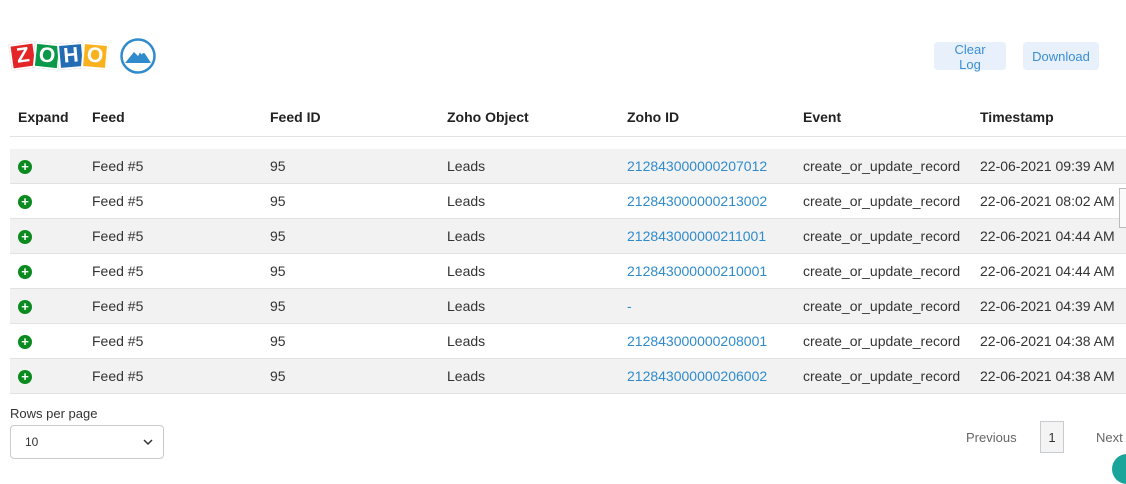  Describe the element at coordinates (696, 236) in the screenshot. I see `zoho-id-link: 212843000000211001` at that location.